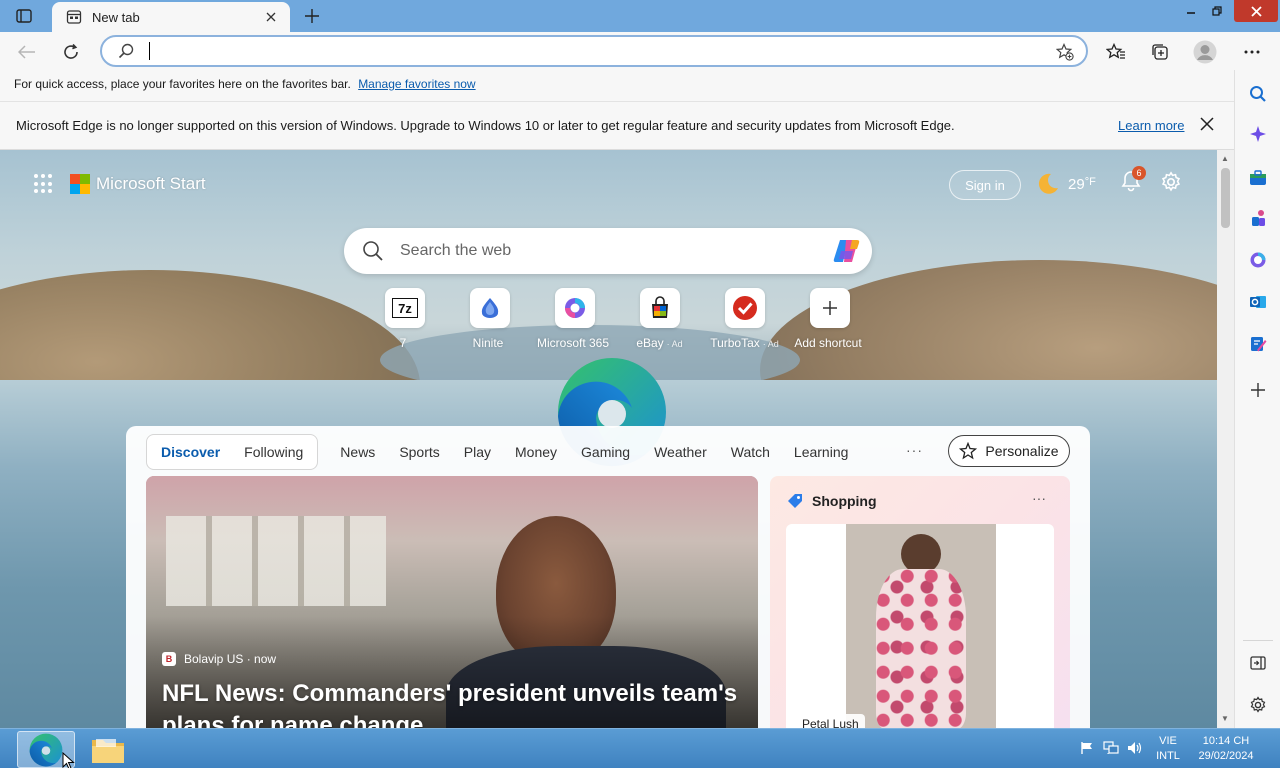 The width and height of the screenshot is (1280, 768). I want to click on search-icon, so click(373, 252).